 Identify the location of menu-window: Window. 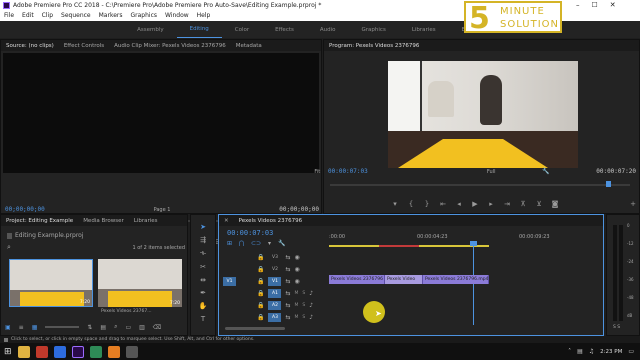
(177, 15).